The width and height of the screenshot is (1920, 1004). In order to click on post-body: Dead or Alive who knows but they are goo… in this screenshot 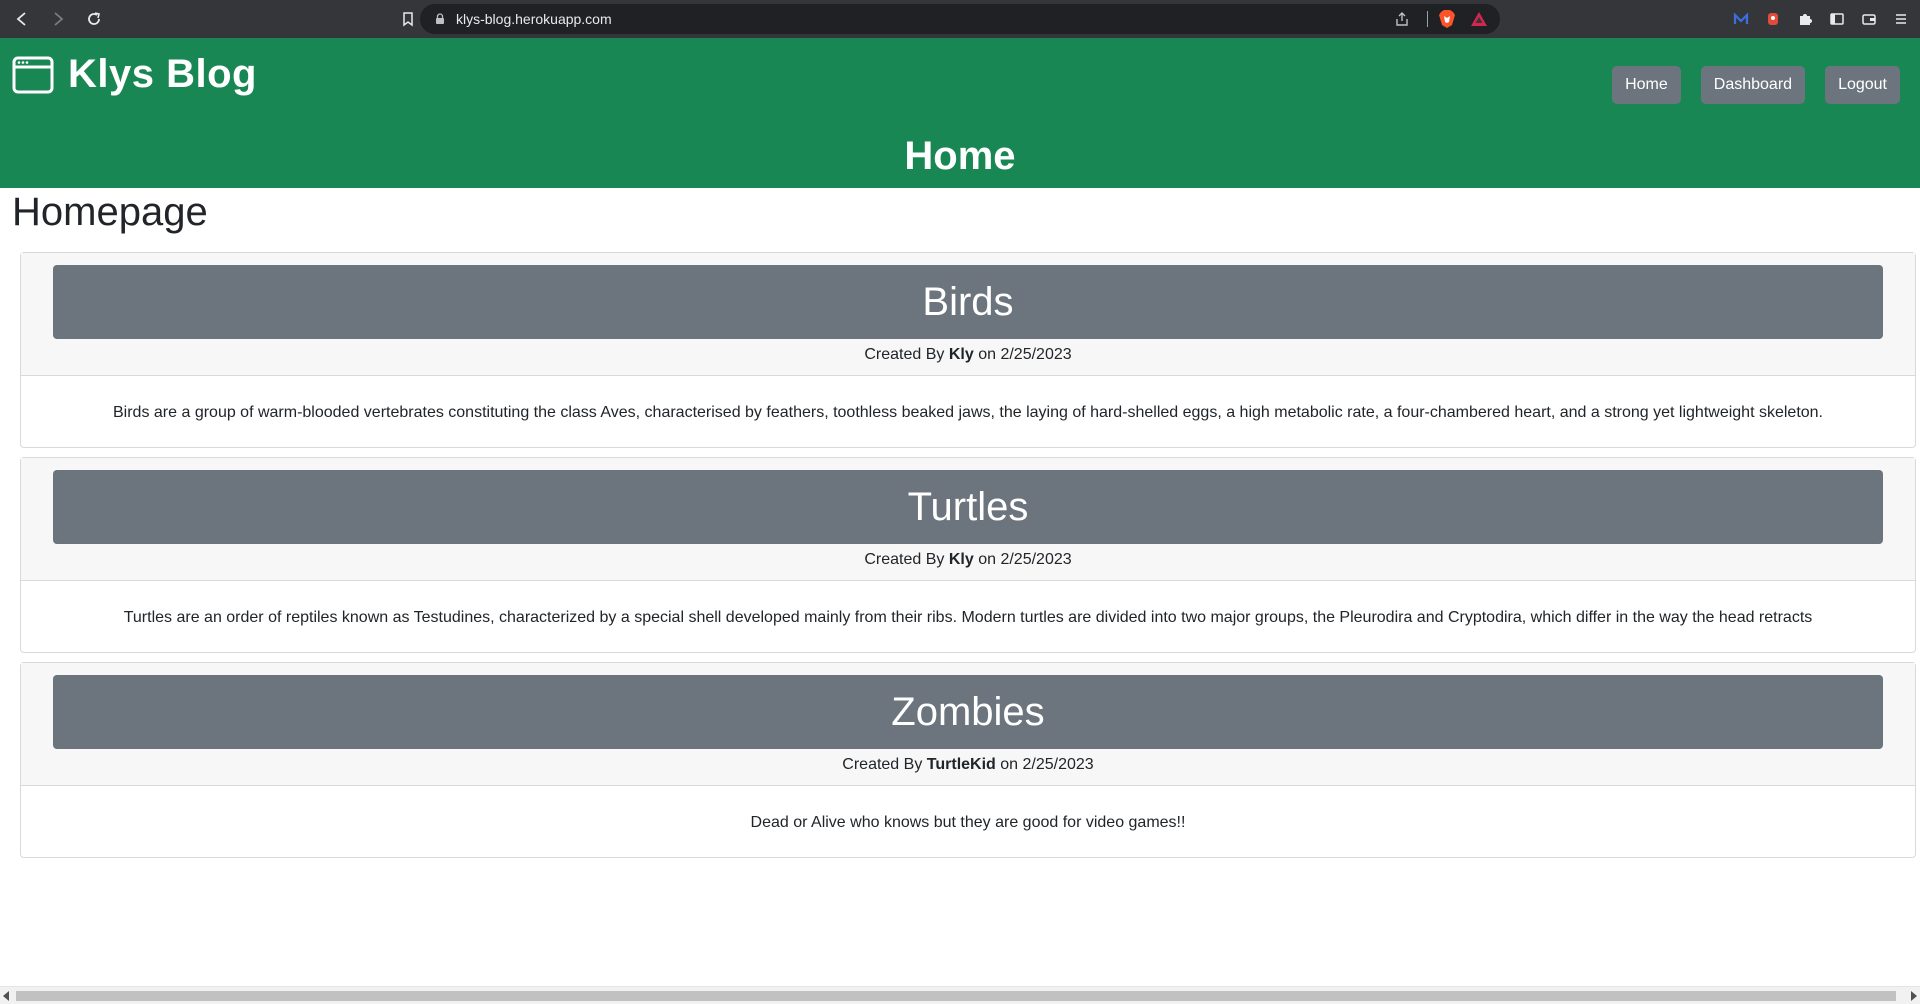, I will do `click(968, 822)`.